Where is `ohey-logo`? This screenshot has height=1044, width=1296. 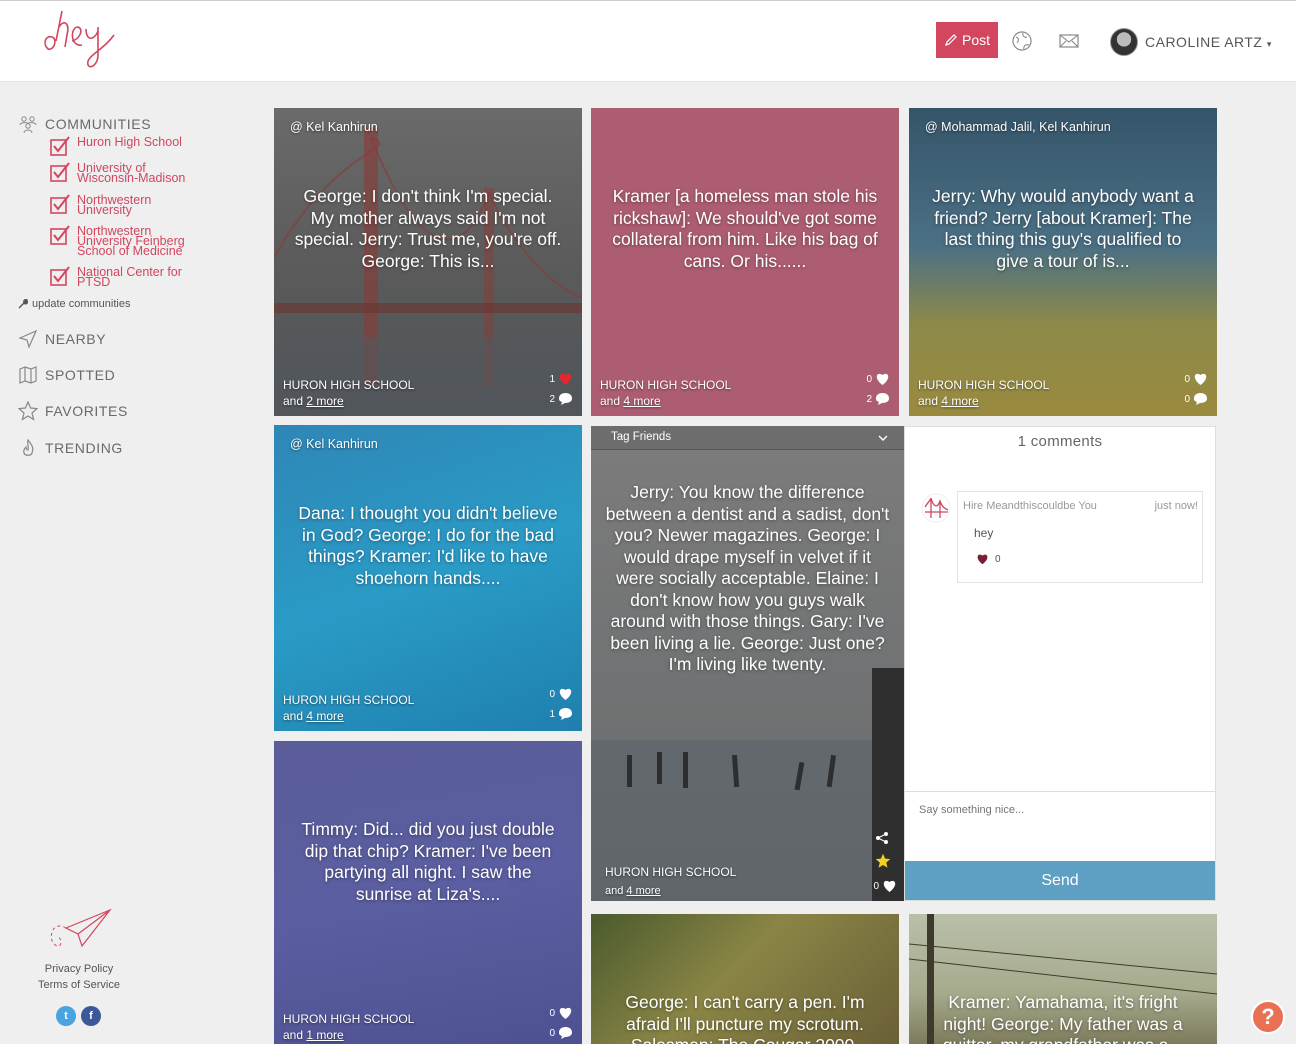 ohey-logo is located at coordinates (80, 42).